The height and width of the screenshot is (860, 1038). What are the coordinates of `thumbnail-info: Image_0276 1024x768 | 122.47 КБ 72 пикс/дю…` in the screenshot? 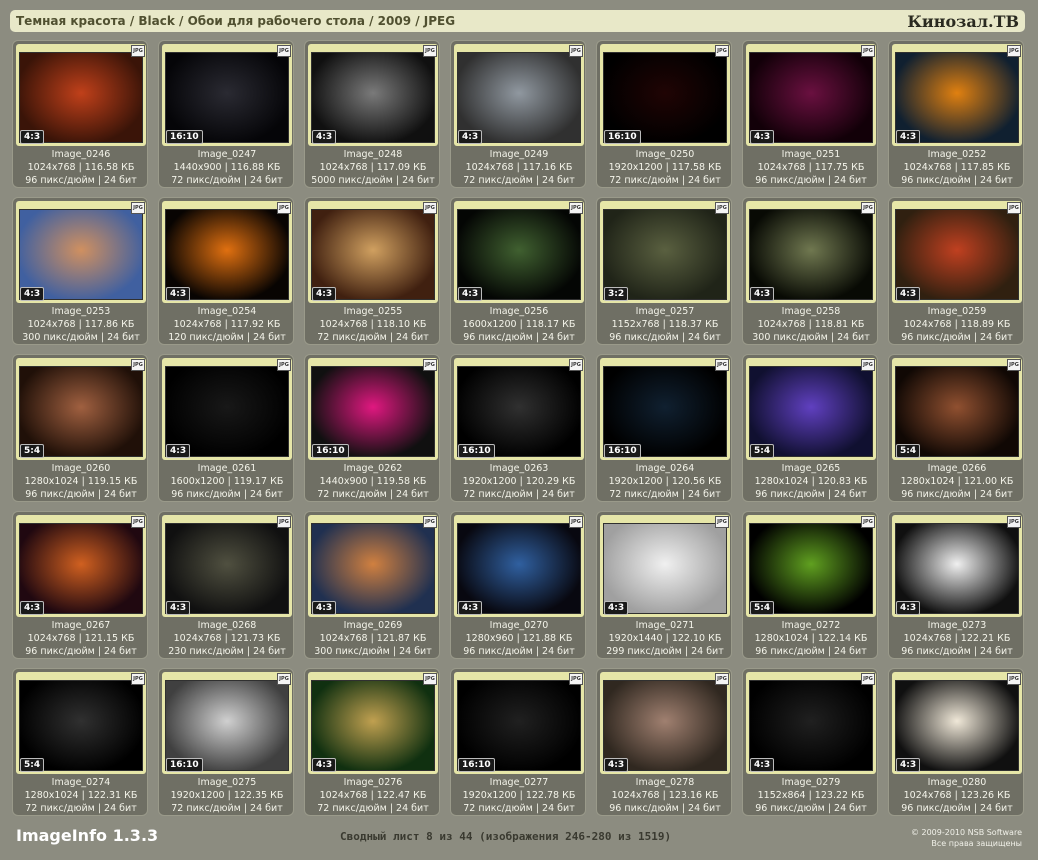 It's located at (372, 795).